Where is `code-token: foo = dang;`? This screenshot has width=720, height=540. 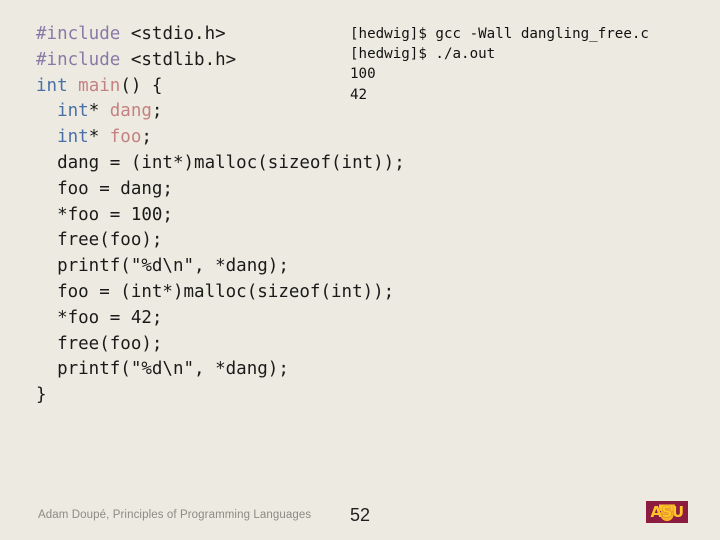 code-token: foo = dang; is located at coordinates (104, 188).